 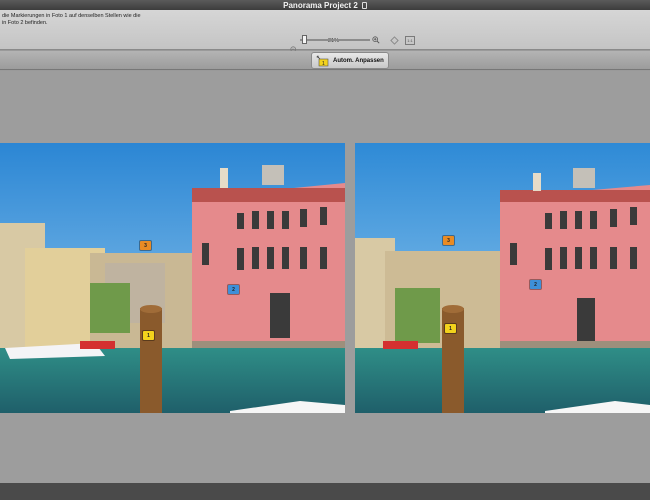 I want to click on actual-size-button: 1:1, so click(x=410, y=40).